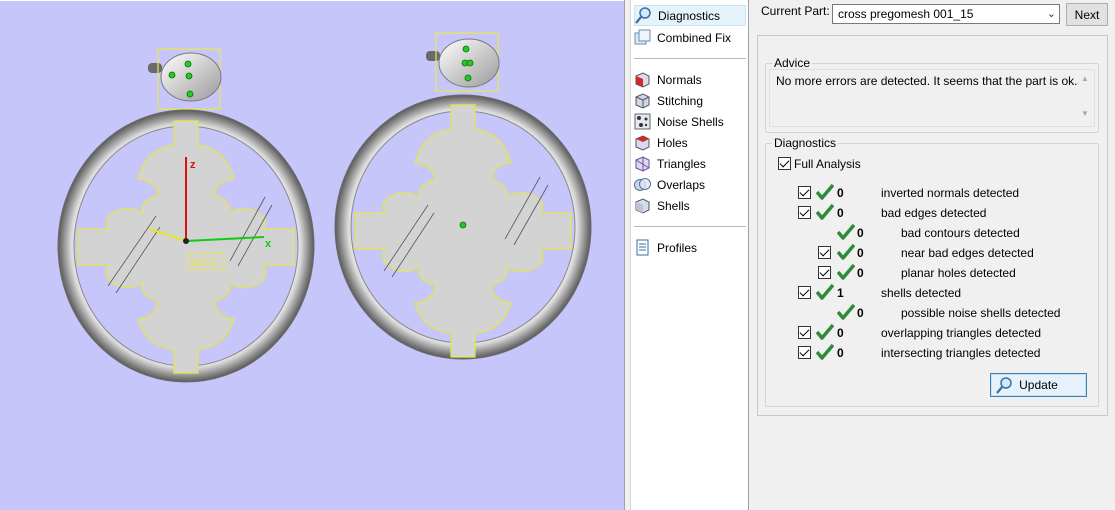 The height and width of the screenshot is (510, 1115). What do you see at coordinates (840, 293) in the screenshot?
I see `diagnostic-count: 1` at bounding box center [840, 293].